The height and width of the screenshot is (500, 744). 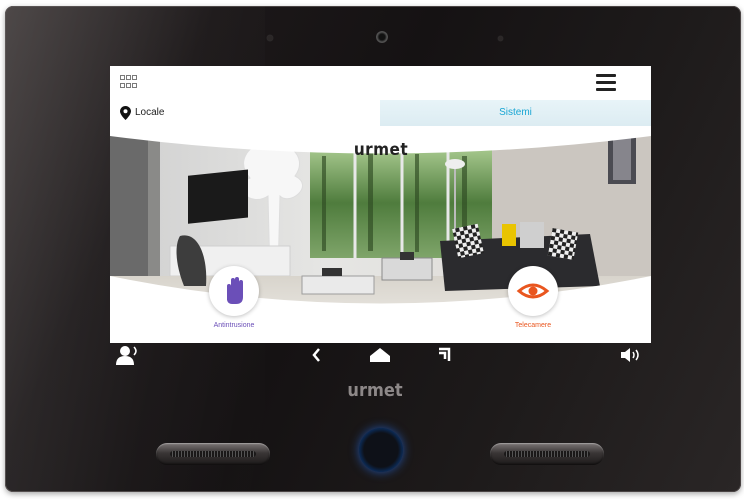 I want to click on hamburger-menu-icon, so click(x=606, y=83).